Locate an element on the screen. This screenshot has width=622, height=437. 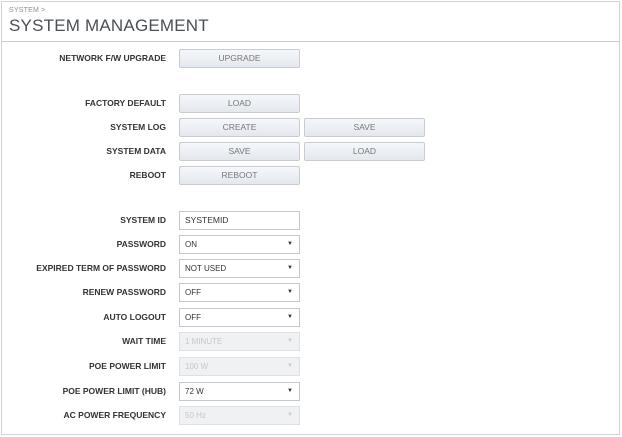
system-data-save-button: SAVE is located at coordinates (239, 151).